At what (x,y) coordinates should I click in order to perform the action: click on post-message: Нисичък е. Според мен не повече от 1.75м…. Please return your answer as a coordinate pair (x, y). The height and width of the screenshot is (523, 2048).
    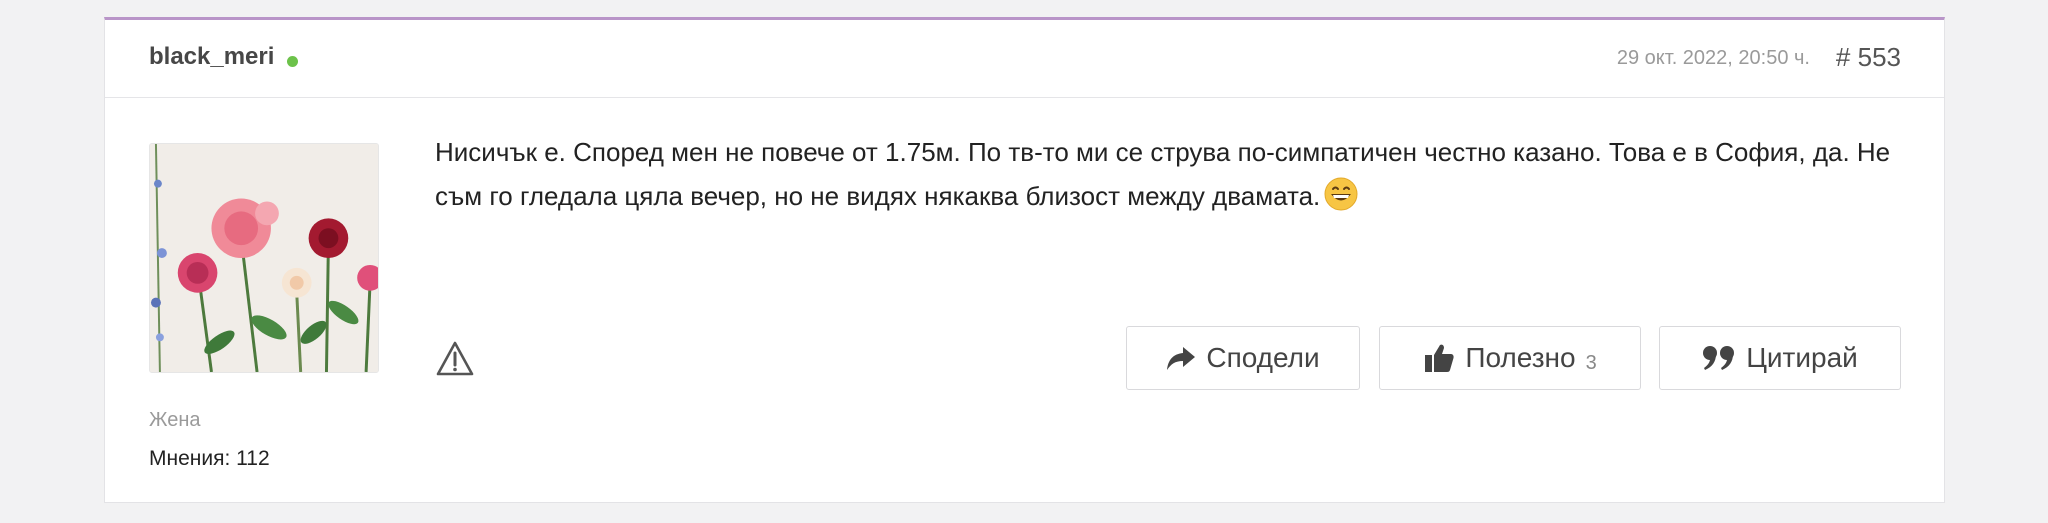
    Looking at the image, I should click on (1170, 174).